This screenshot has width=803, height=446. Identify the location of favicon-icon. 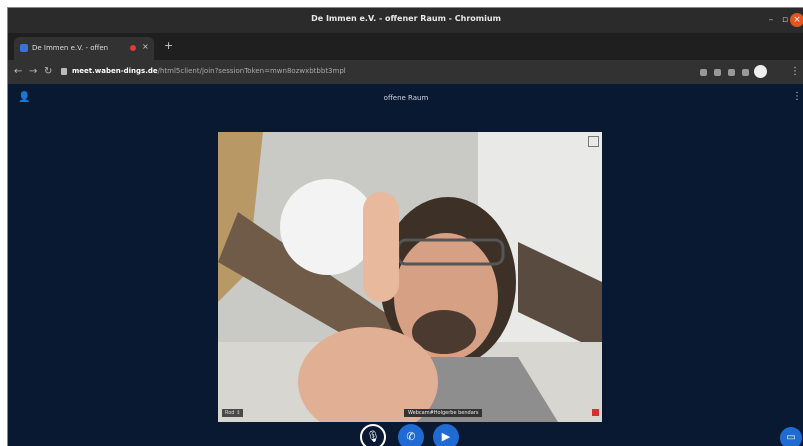
(24, 48).